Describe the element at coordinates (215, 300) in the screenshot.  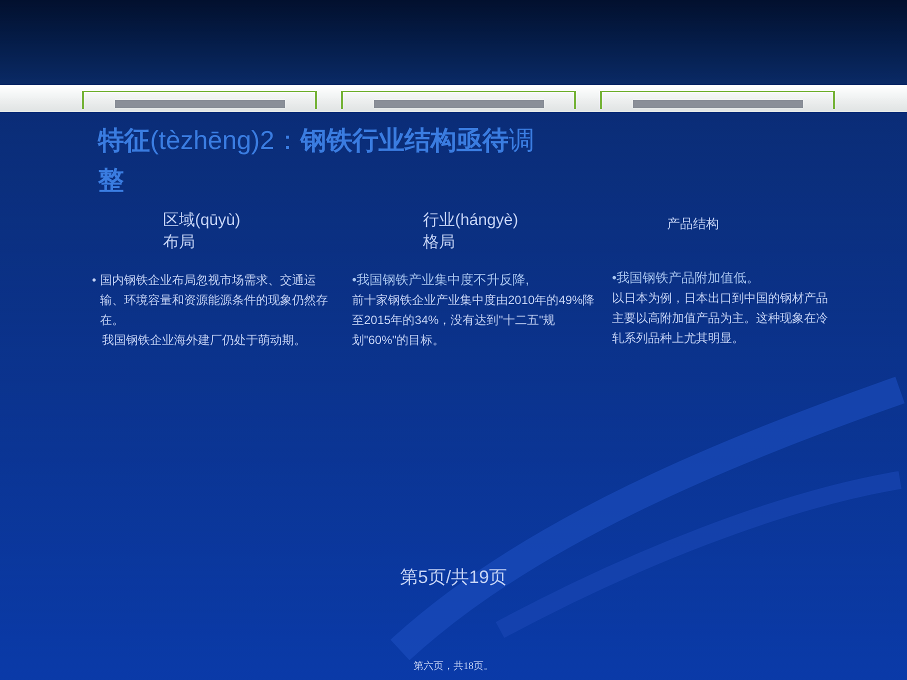
I see `body-text: 国内钢铁企业布局忽视市场需求、交通运输、环境容量和资源能源条件的现象仍然存在。` at that location.